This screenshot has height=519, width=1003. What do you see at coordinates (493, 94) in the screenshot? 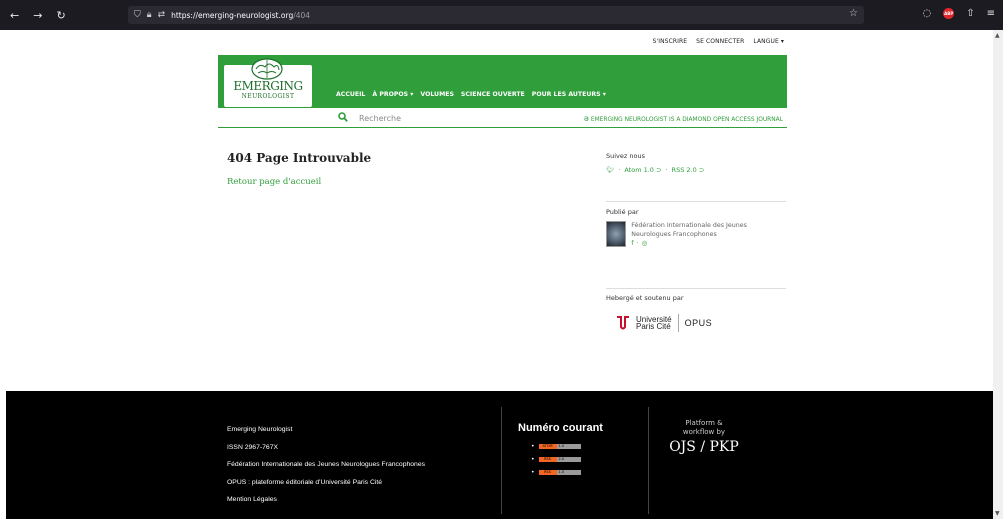
I see `nav-open-science: SCIENCE OUVERTE` at bounding box center [493, 94].